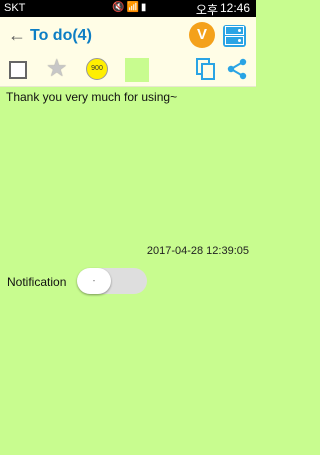 This screenshot has height=455, width=320. What do you see at coordinates (206, 69) in the screenshot?
I see `copy-icon` at bounding box center [206, 69].